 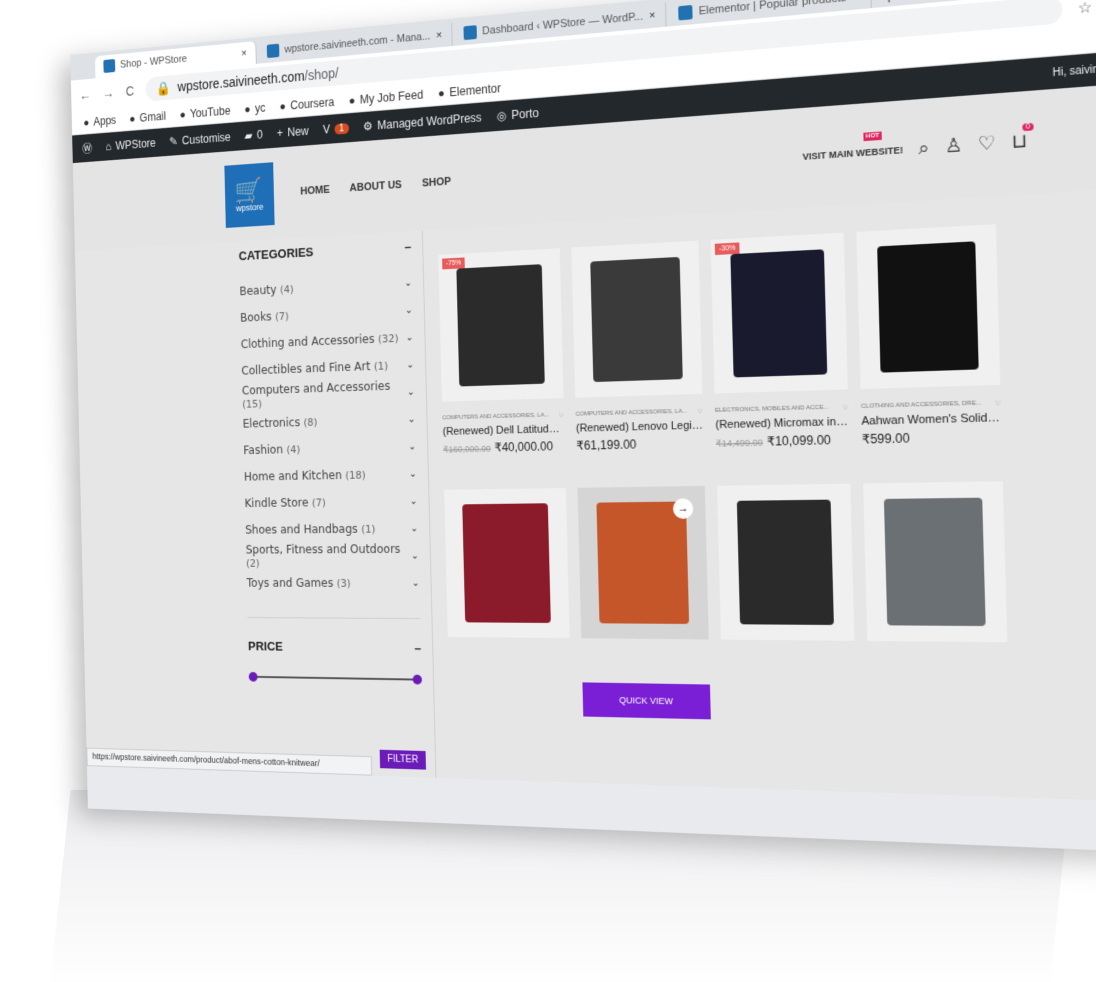 I want to click on arrow-right-icon: →, so click(x=683, y=508).